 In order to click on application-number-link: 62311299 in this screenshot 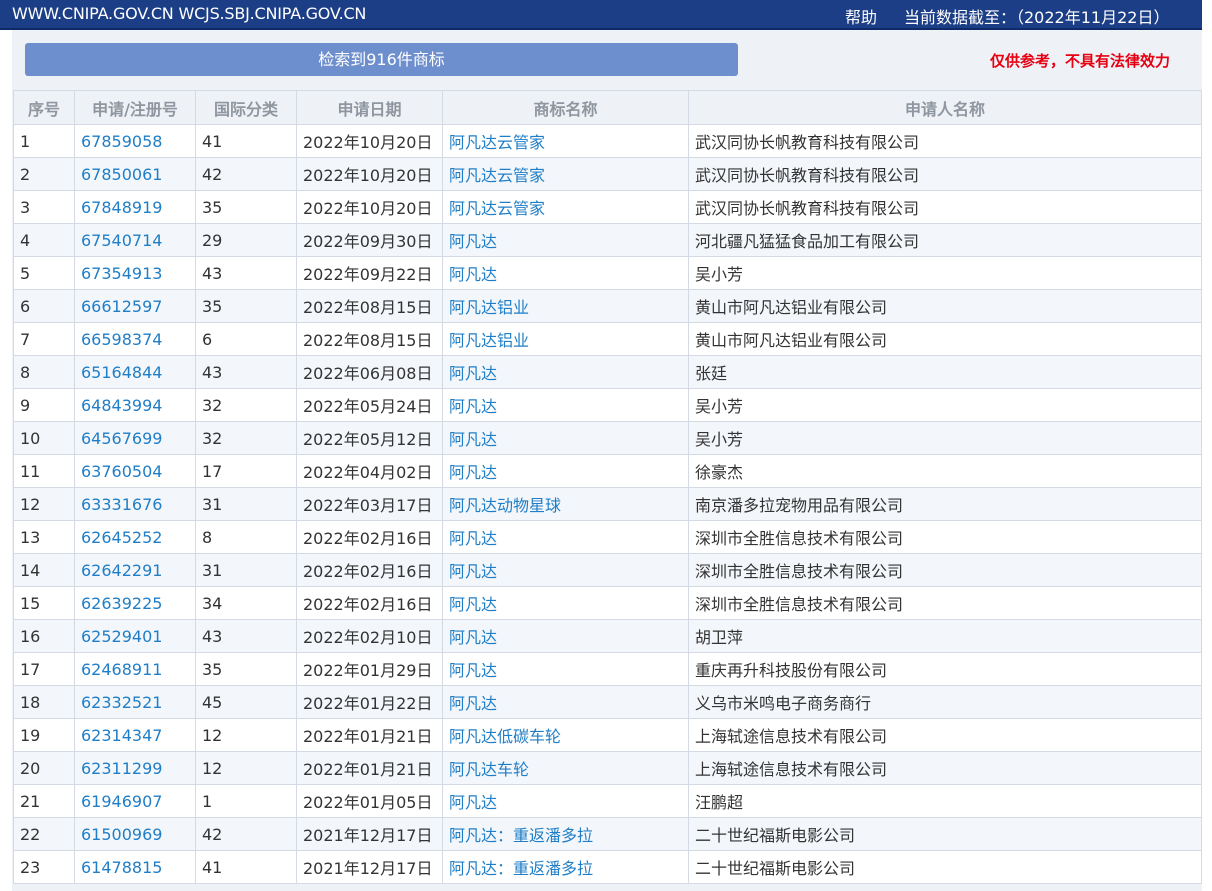, I will do `click(135, 768)`.